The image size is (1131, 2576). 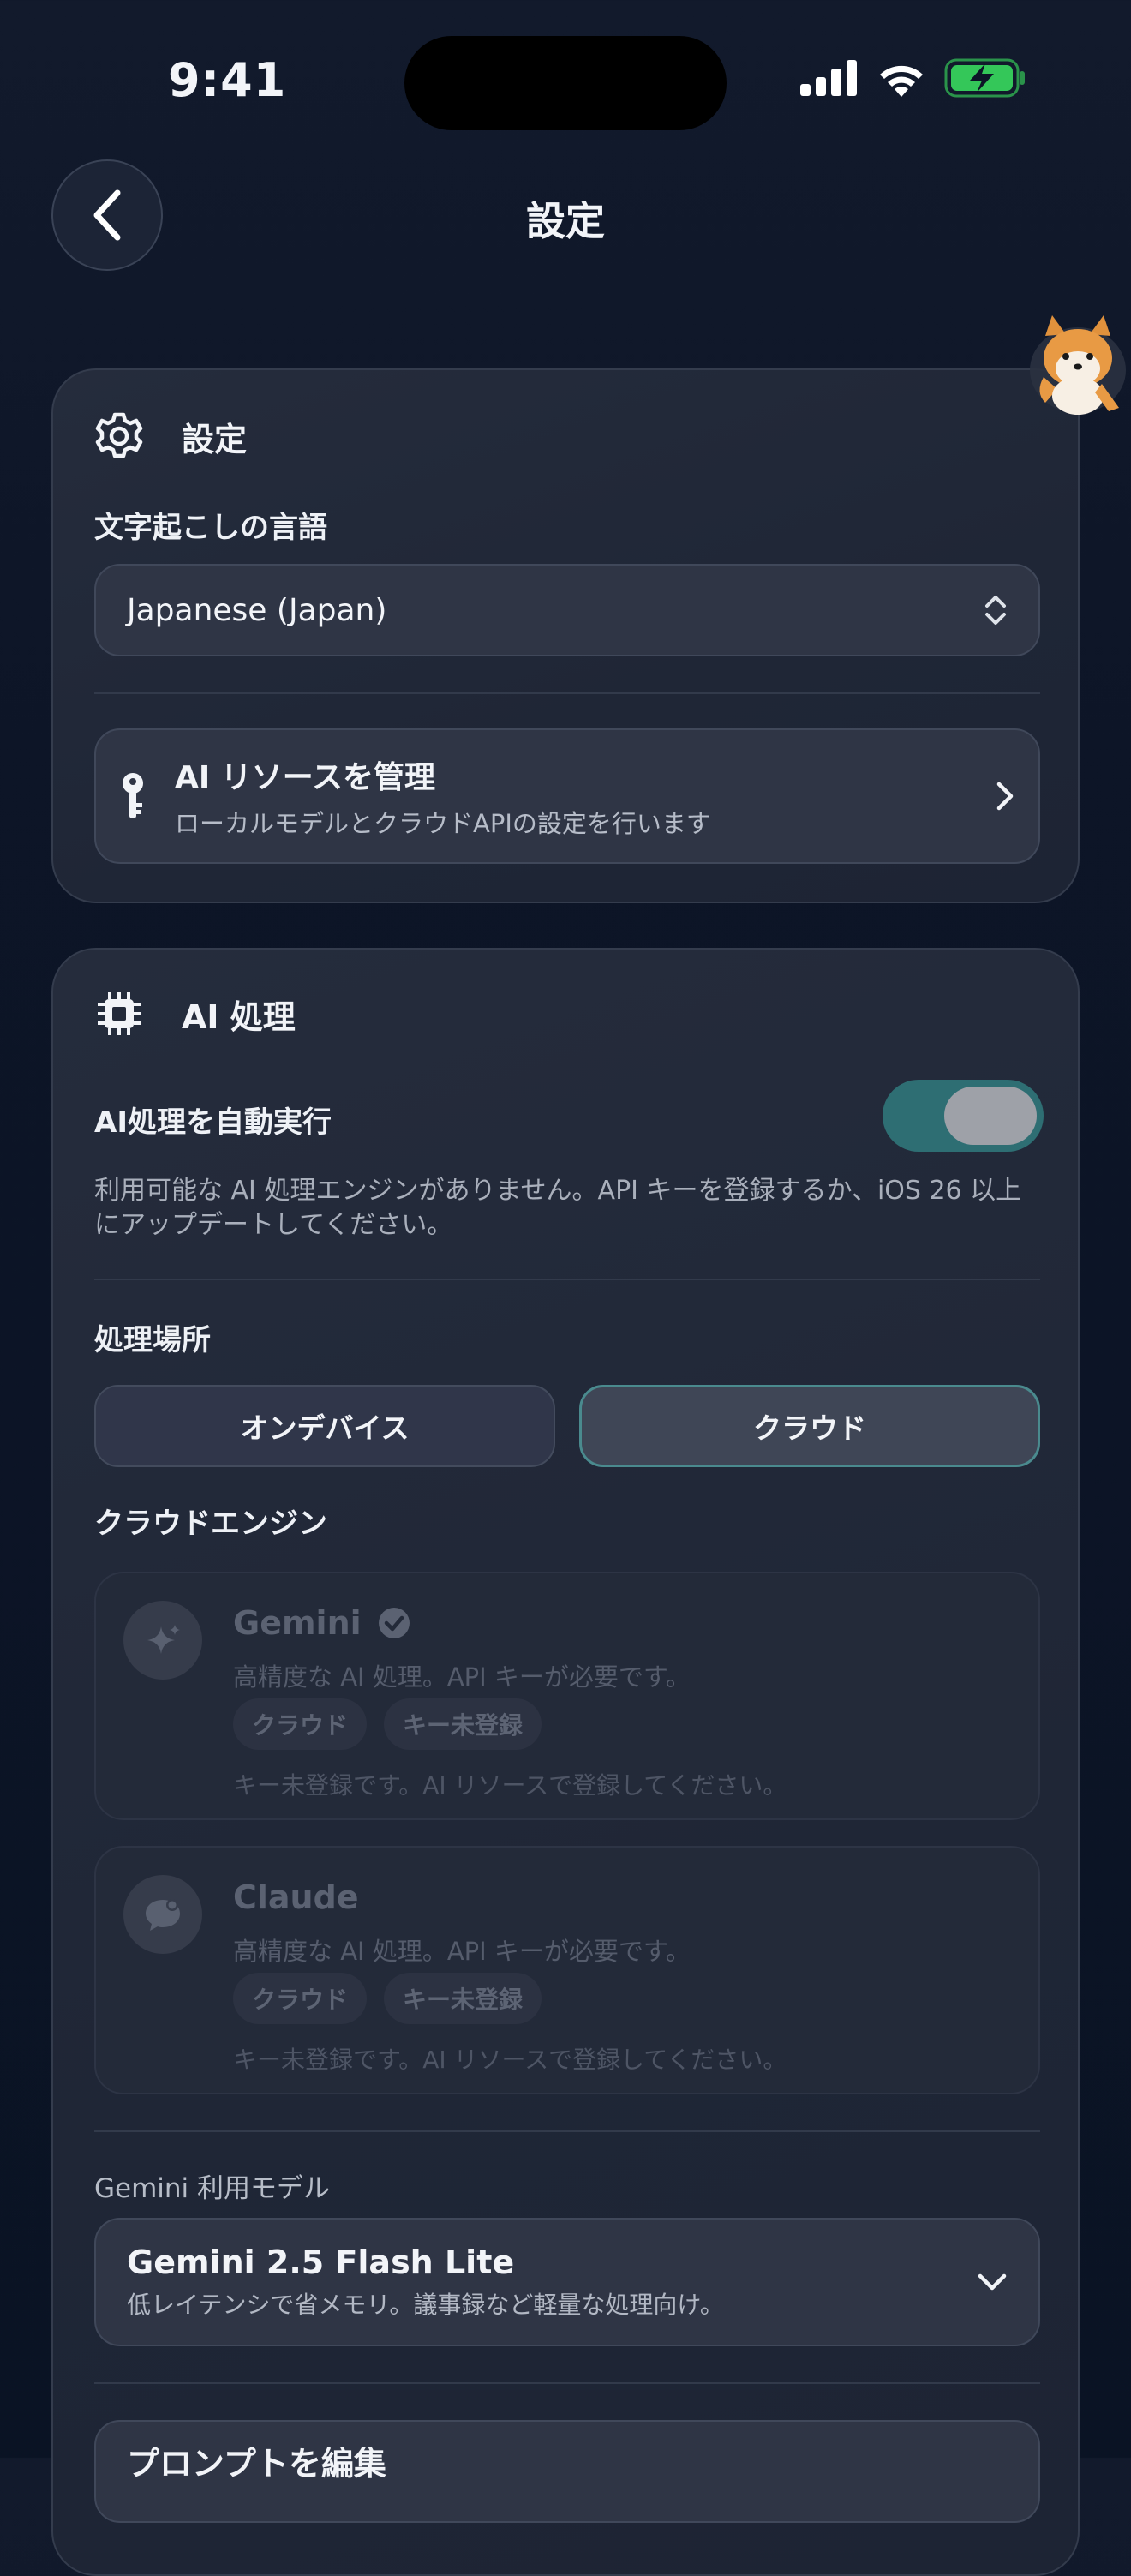 What do you see at coordinates (119, 1014) in the screenshot?
I see `cpu-chip-icon` at bounding box center [119, 1014].